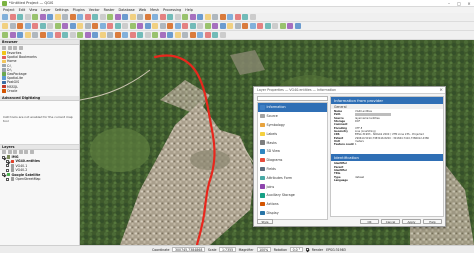 This screenshot has width=474, height=253. What do you see at coordinates (263, 249) in the screenshot?
I see `magnifier-field: 100%` at bounding box center [263, 249].